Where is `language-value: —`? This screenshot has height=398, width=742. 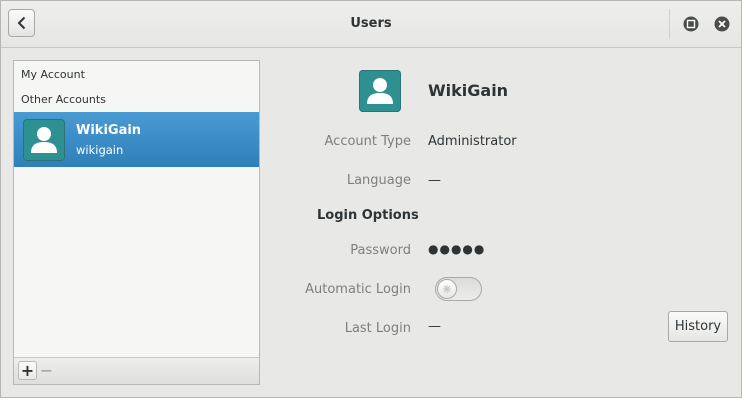
language-value: — is located at coordinates (434, 180).